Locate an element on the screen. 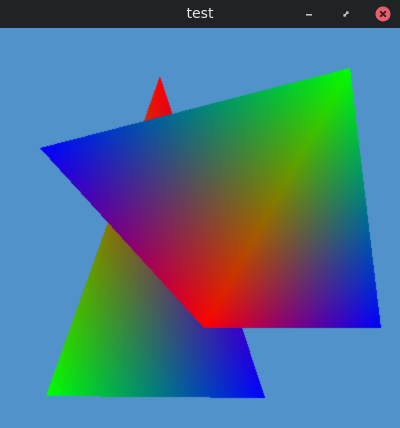 The height and width of the screenshot is (428, 400). close-button is located at coordinates (383, 14).